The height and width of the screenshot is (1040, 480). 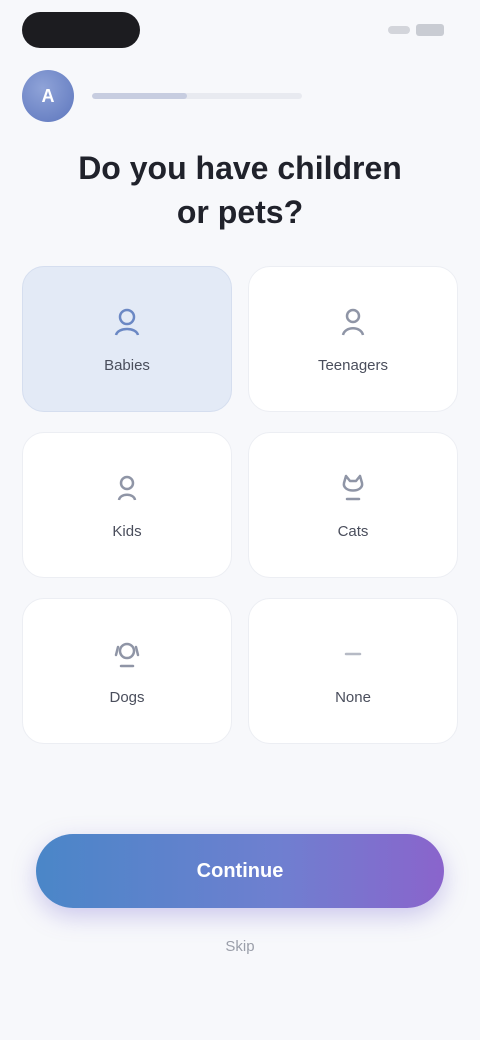 What do you see at coordinates (353, 671) in the screenshot?
I see `option-card-none: None` at bounding box center [353, 671].